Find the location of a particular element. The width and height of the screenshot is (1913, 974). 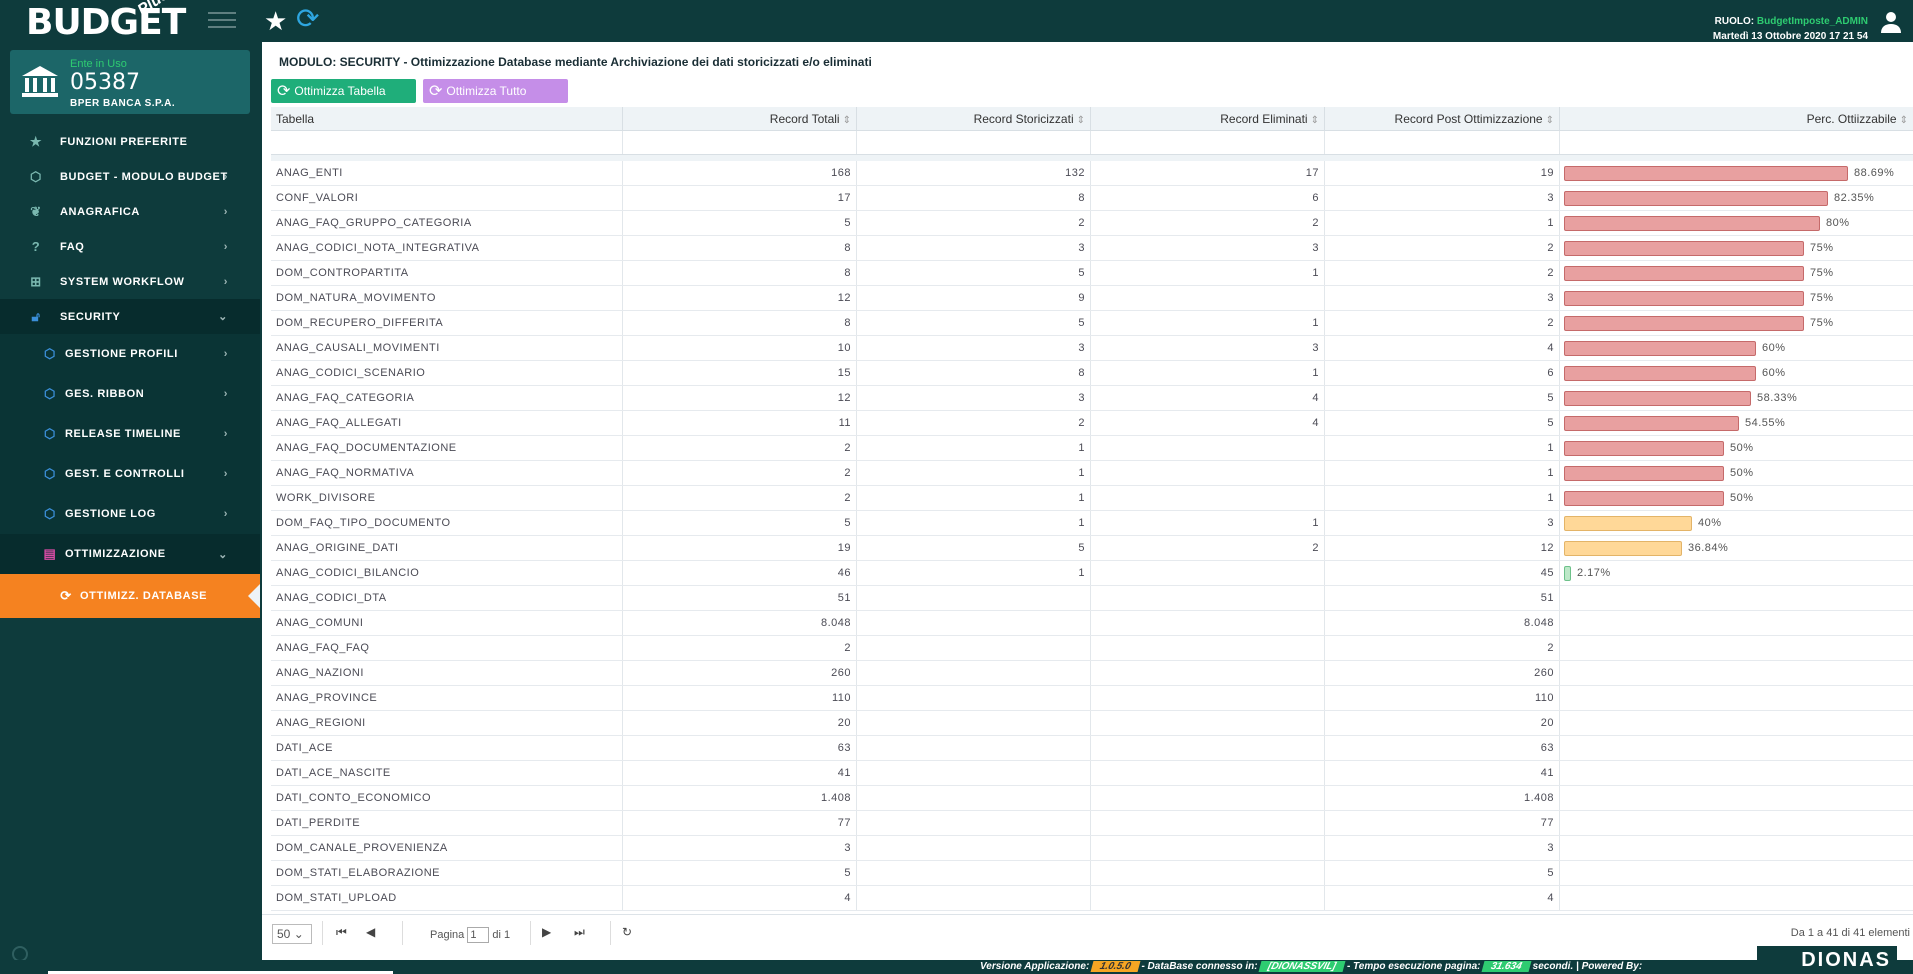

table-row: ANAG_ORIGINE_DATI 19 5 2 12 36.84% is located at coordinates (1092, 548).